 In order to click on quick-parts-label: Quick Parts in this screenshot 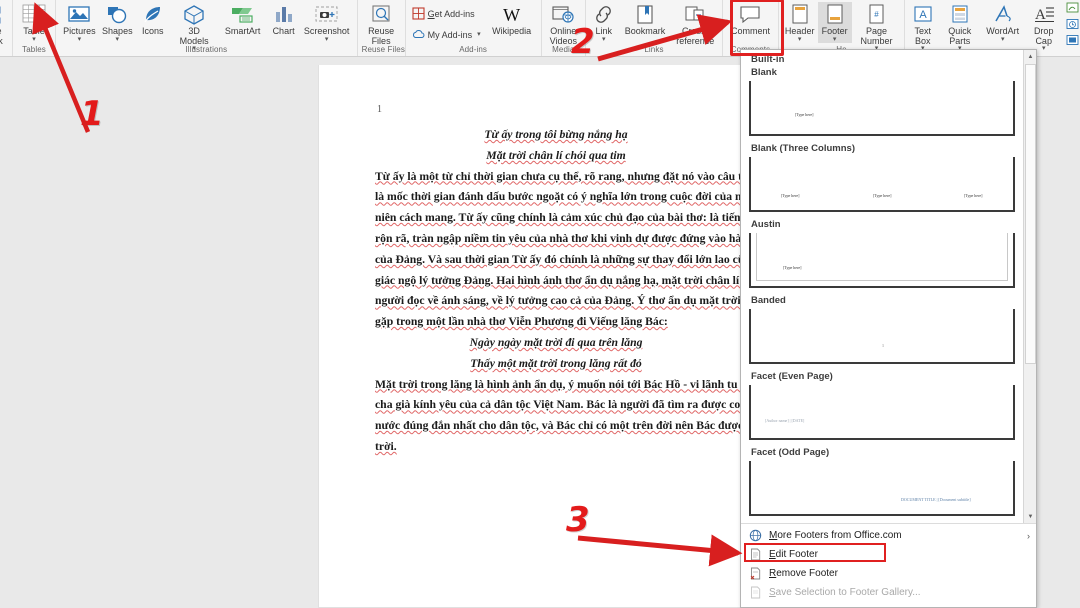, I will do `click(960, 36)`.